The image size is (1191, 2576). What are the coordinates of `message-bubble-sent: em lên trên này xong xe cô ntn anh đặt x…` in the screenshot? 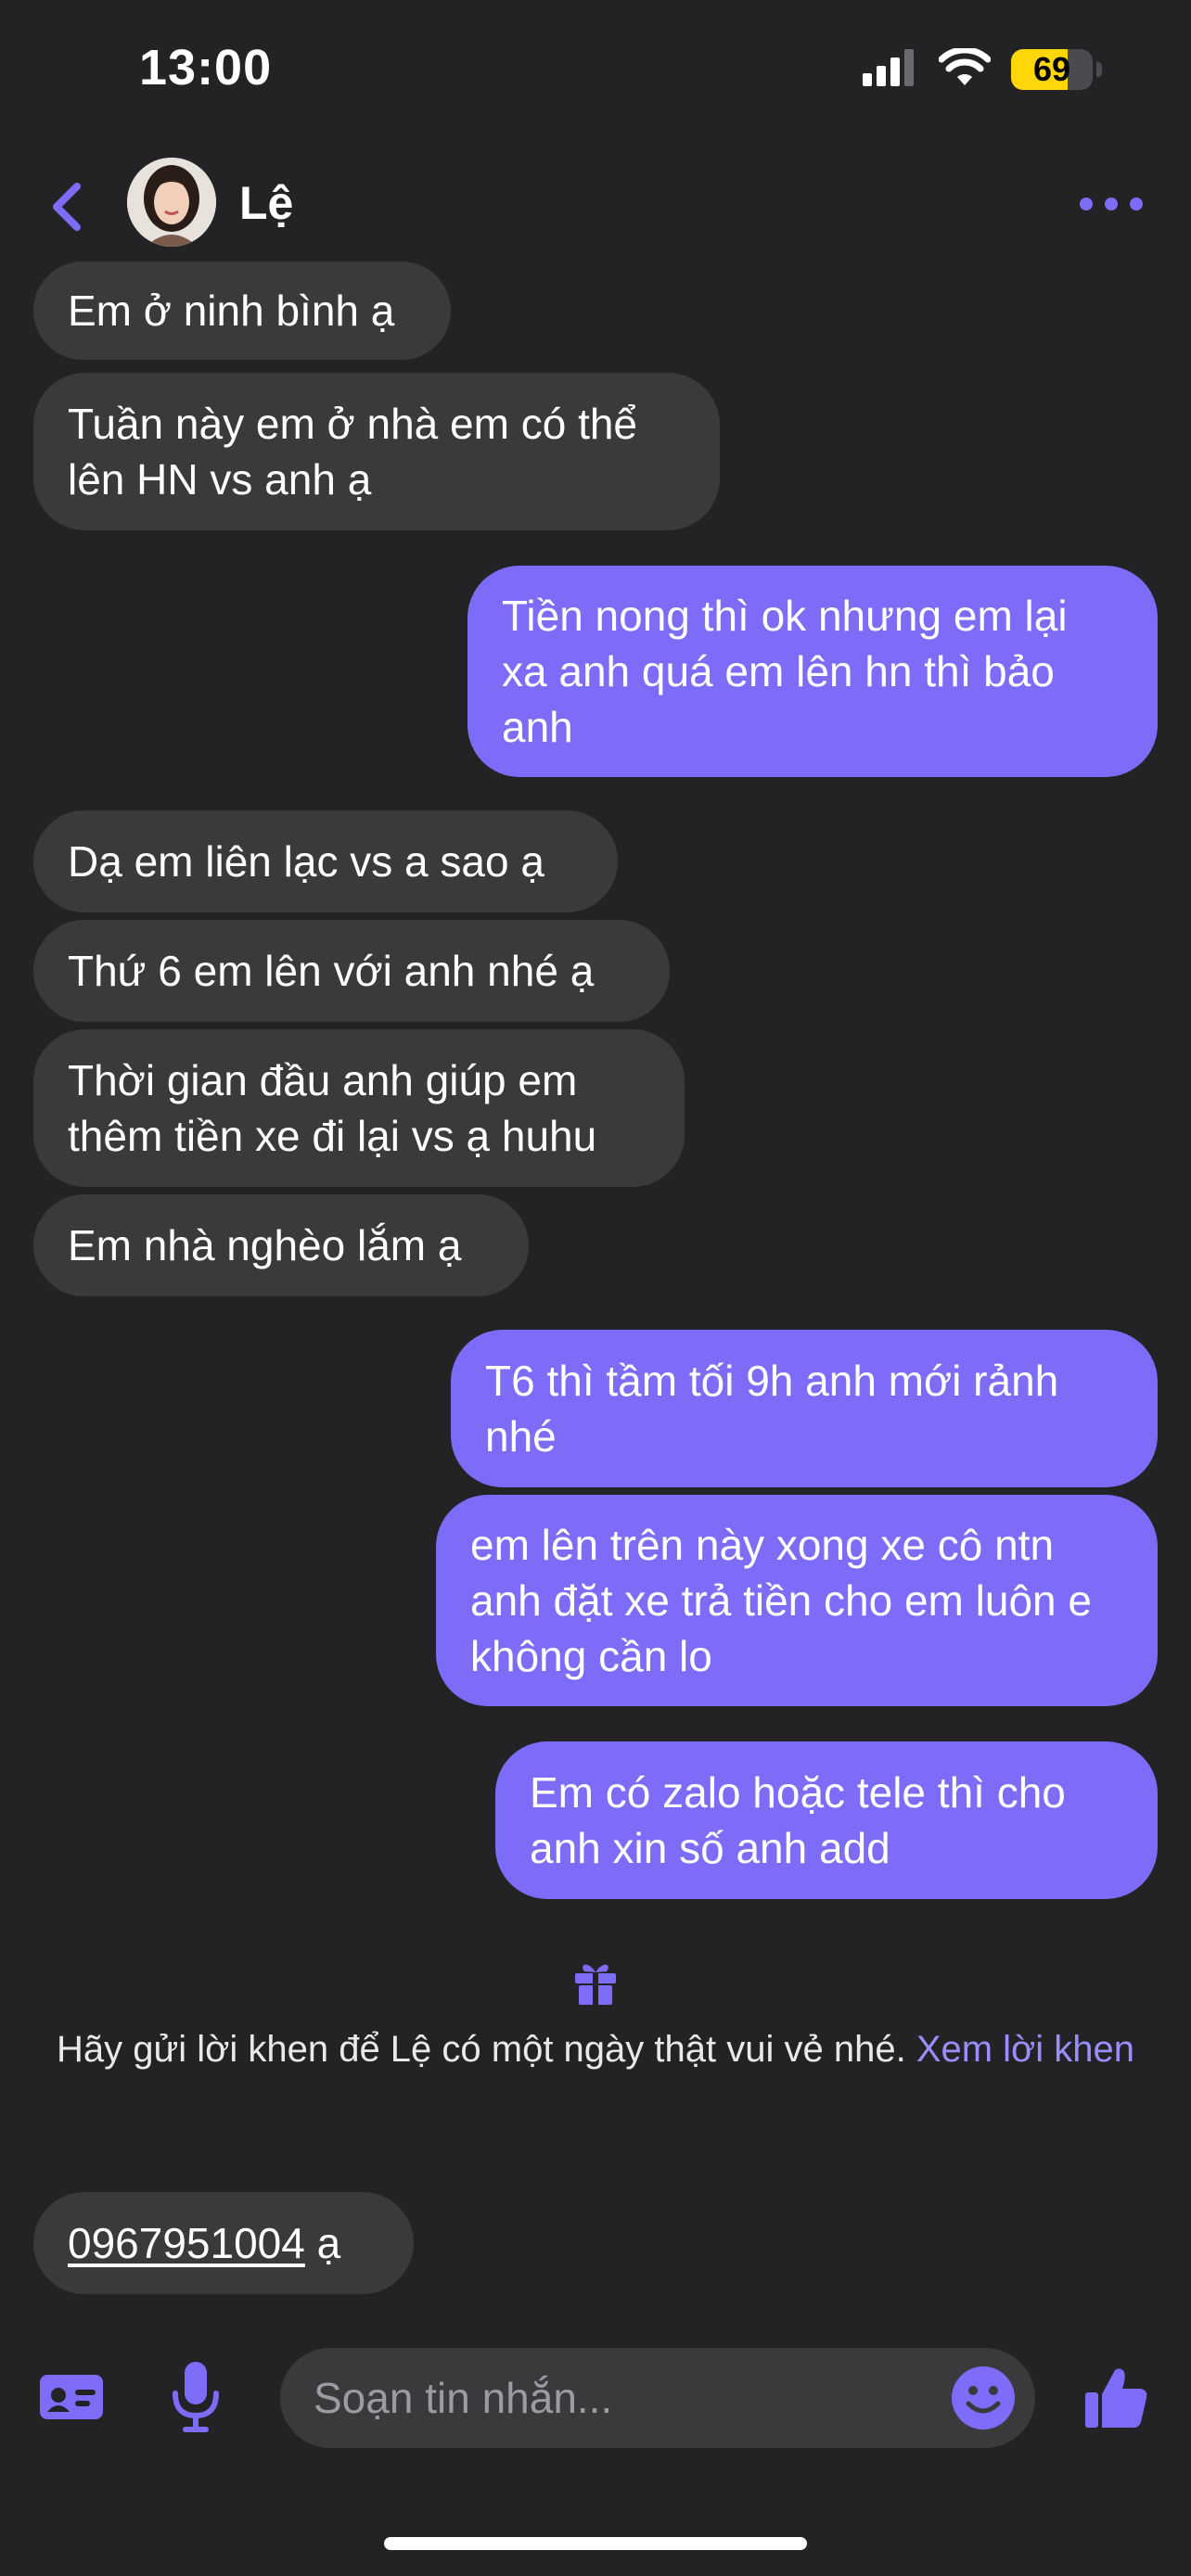 It's located at (797, 1600).